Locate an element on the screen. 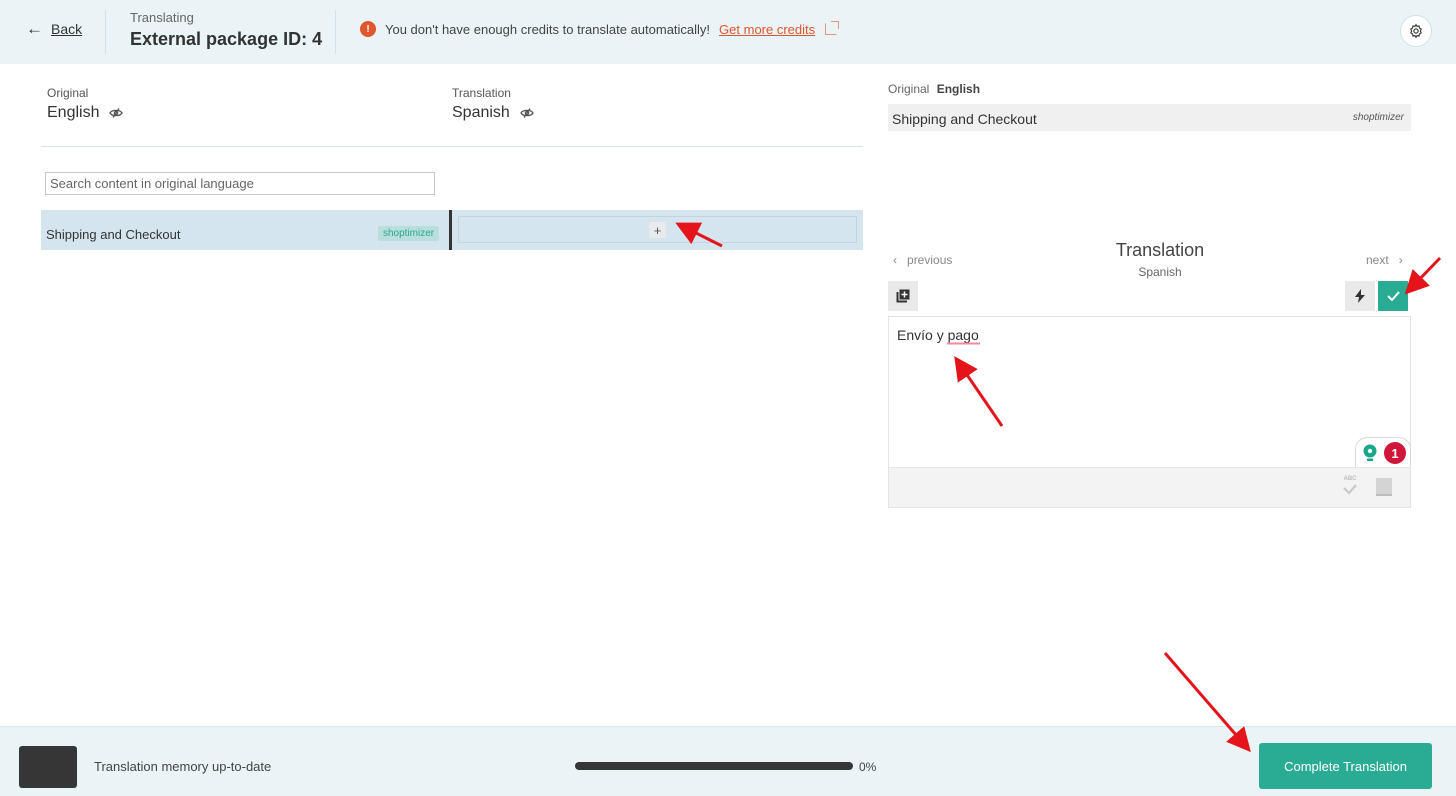  chevron-left-icon: ‹ is located at coordinates (895, 260).